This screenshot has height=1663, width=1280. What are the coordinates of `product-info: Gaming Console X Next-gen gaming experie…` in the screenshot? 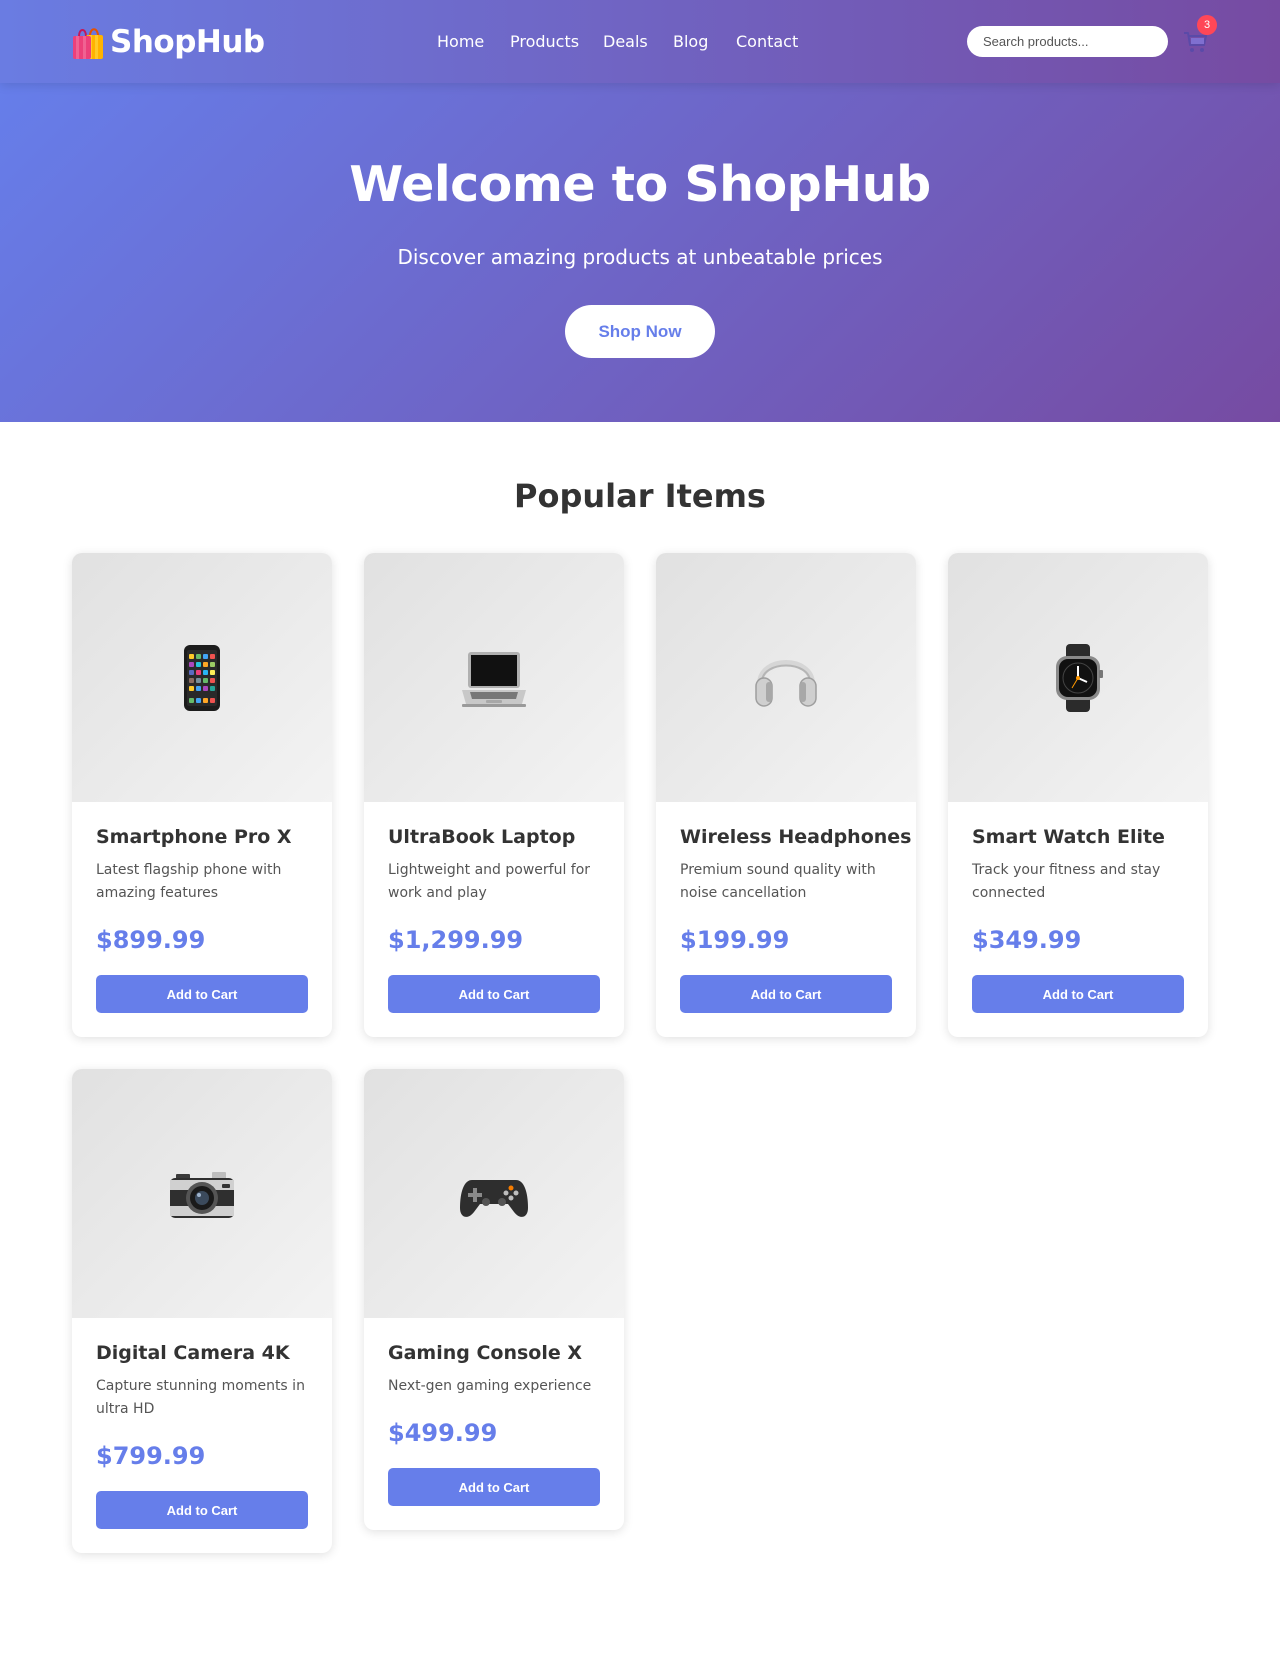 It's located at (494, 1424).